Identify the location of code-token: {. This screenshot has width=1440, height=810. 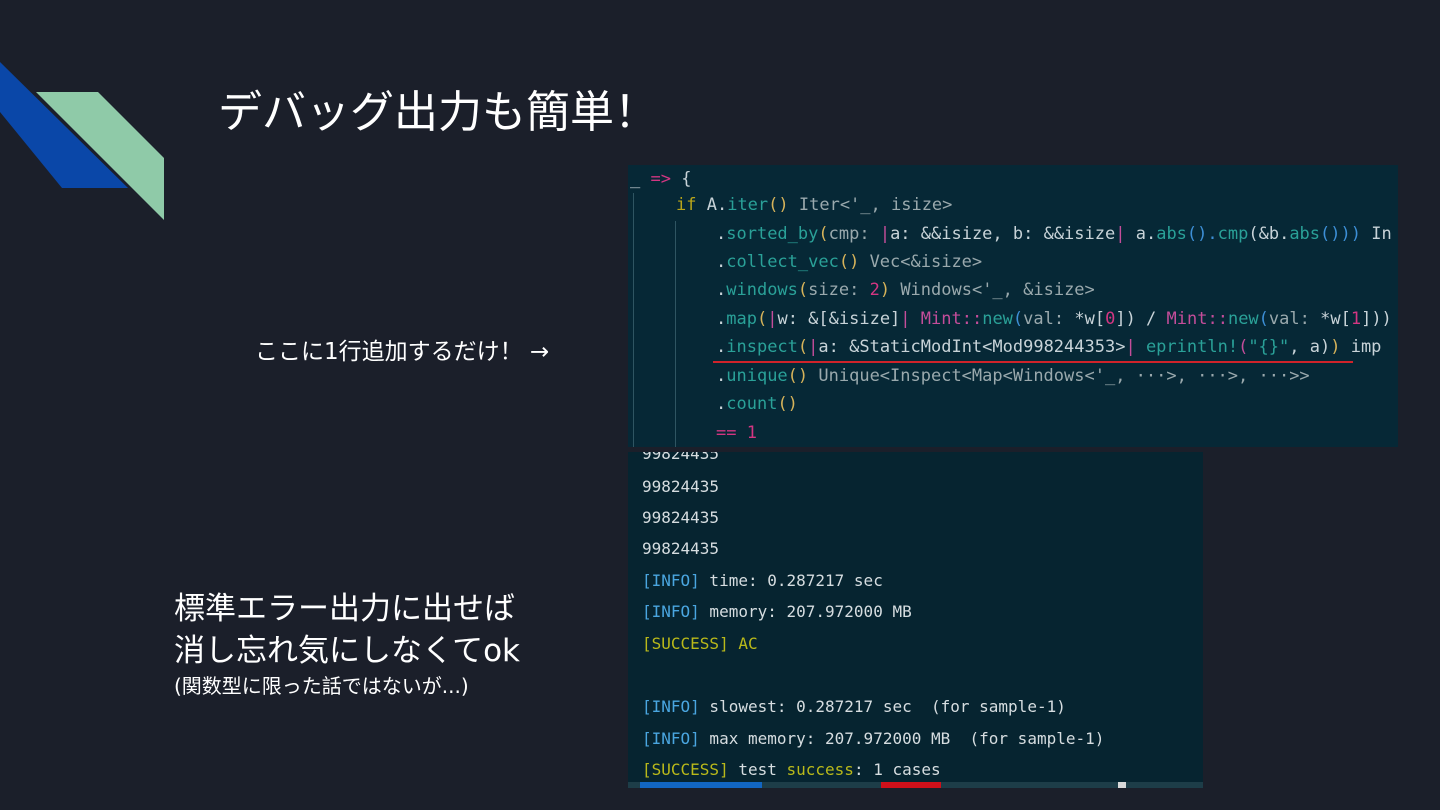
(681, 179).